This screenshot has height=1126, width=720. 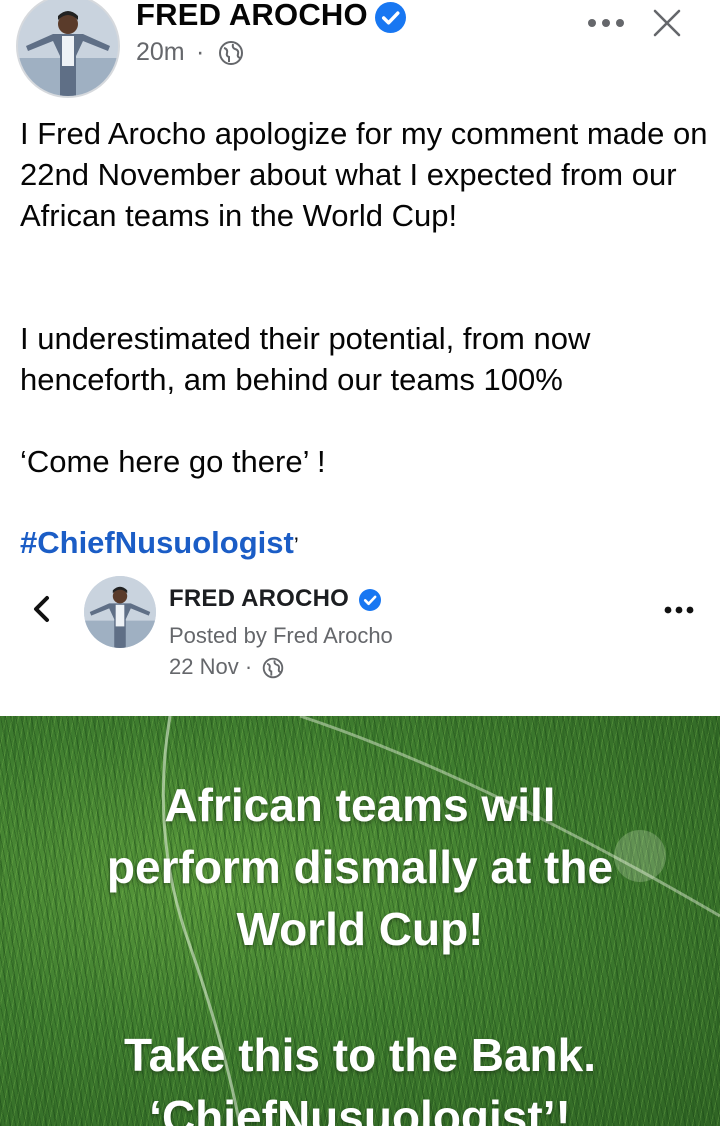 I want to click on hashtag-tail: ’, so click(x=296, y=545).